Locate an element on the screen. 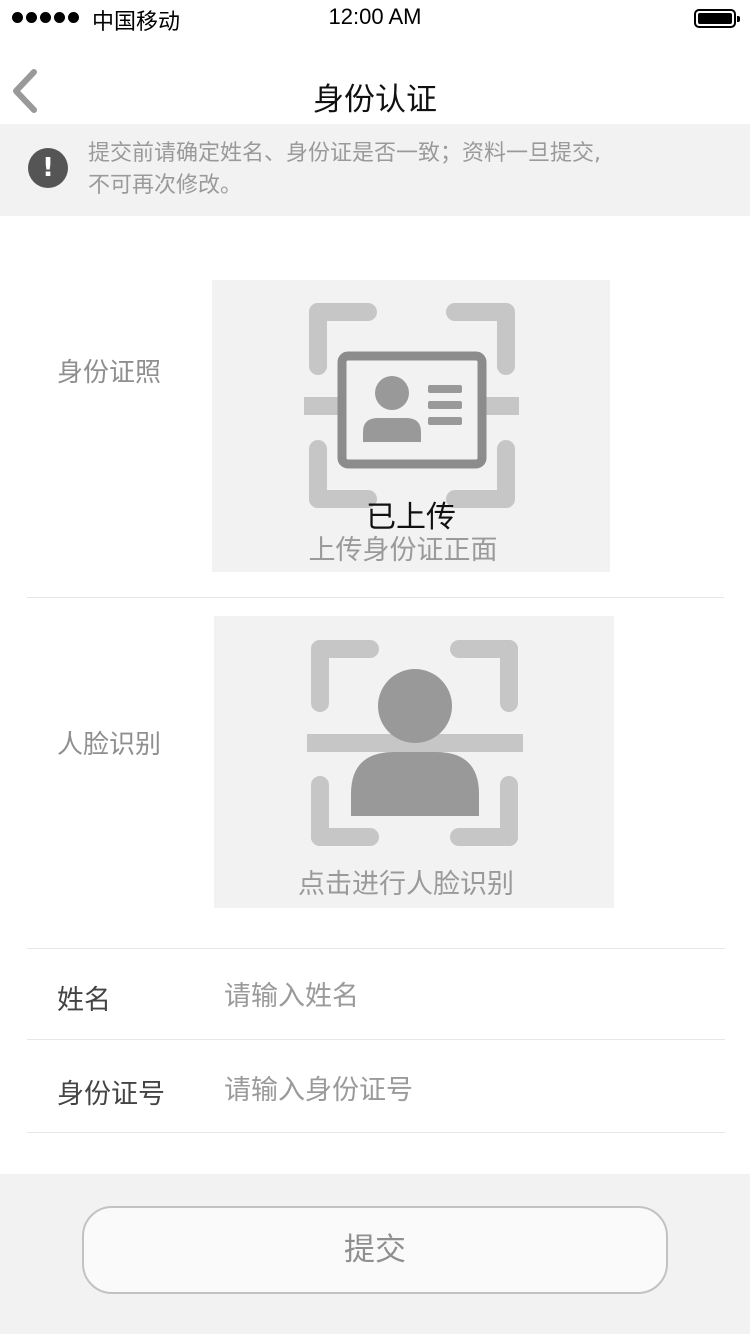  name-label: 姓名 is located at coordinates (84, 1000).